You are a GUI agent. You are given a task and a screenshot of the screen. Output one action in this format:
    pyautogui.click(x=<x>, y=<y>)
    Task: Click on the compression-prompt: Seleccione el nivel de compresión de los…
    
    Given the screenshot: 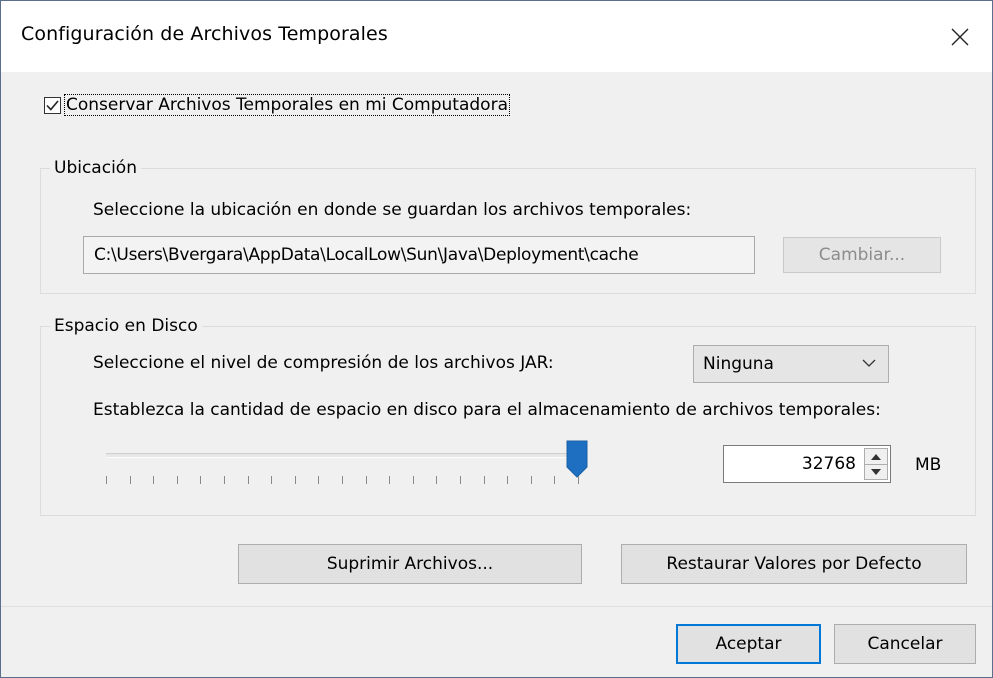 What is the action you would take?
    pyautogui.click(x=323, y=363)
    